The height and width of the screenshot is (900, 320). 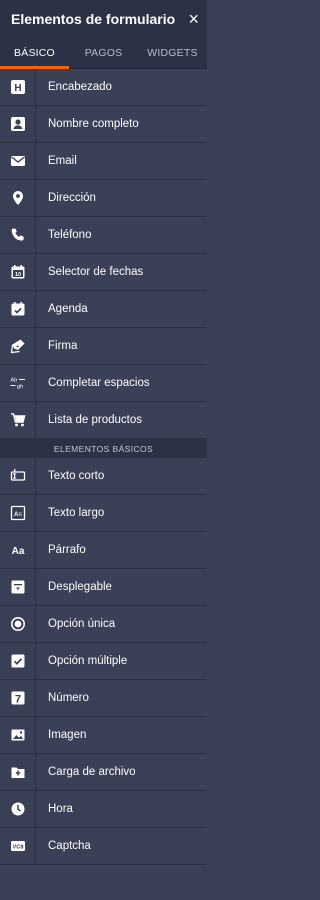 What do you see at coordinates (18, 476) in the screenshot?
I see `short-text-icon` at bounding box center [18, 476].